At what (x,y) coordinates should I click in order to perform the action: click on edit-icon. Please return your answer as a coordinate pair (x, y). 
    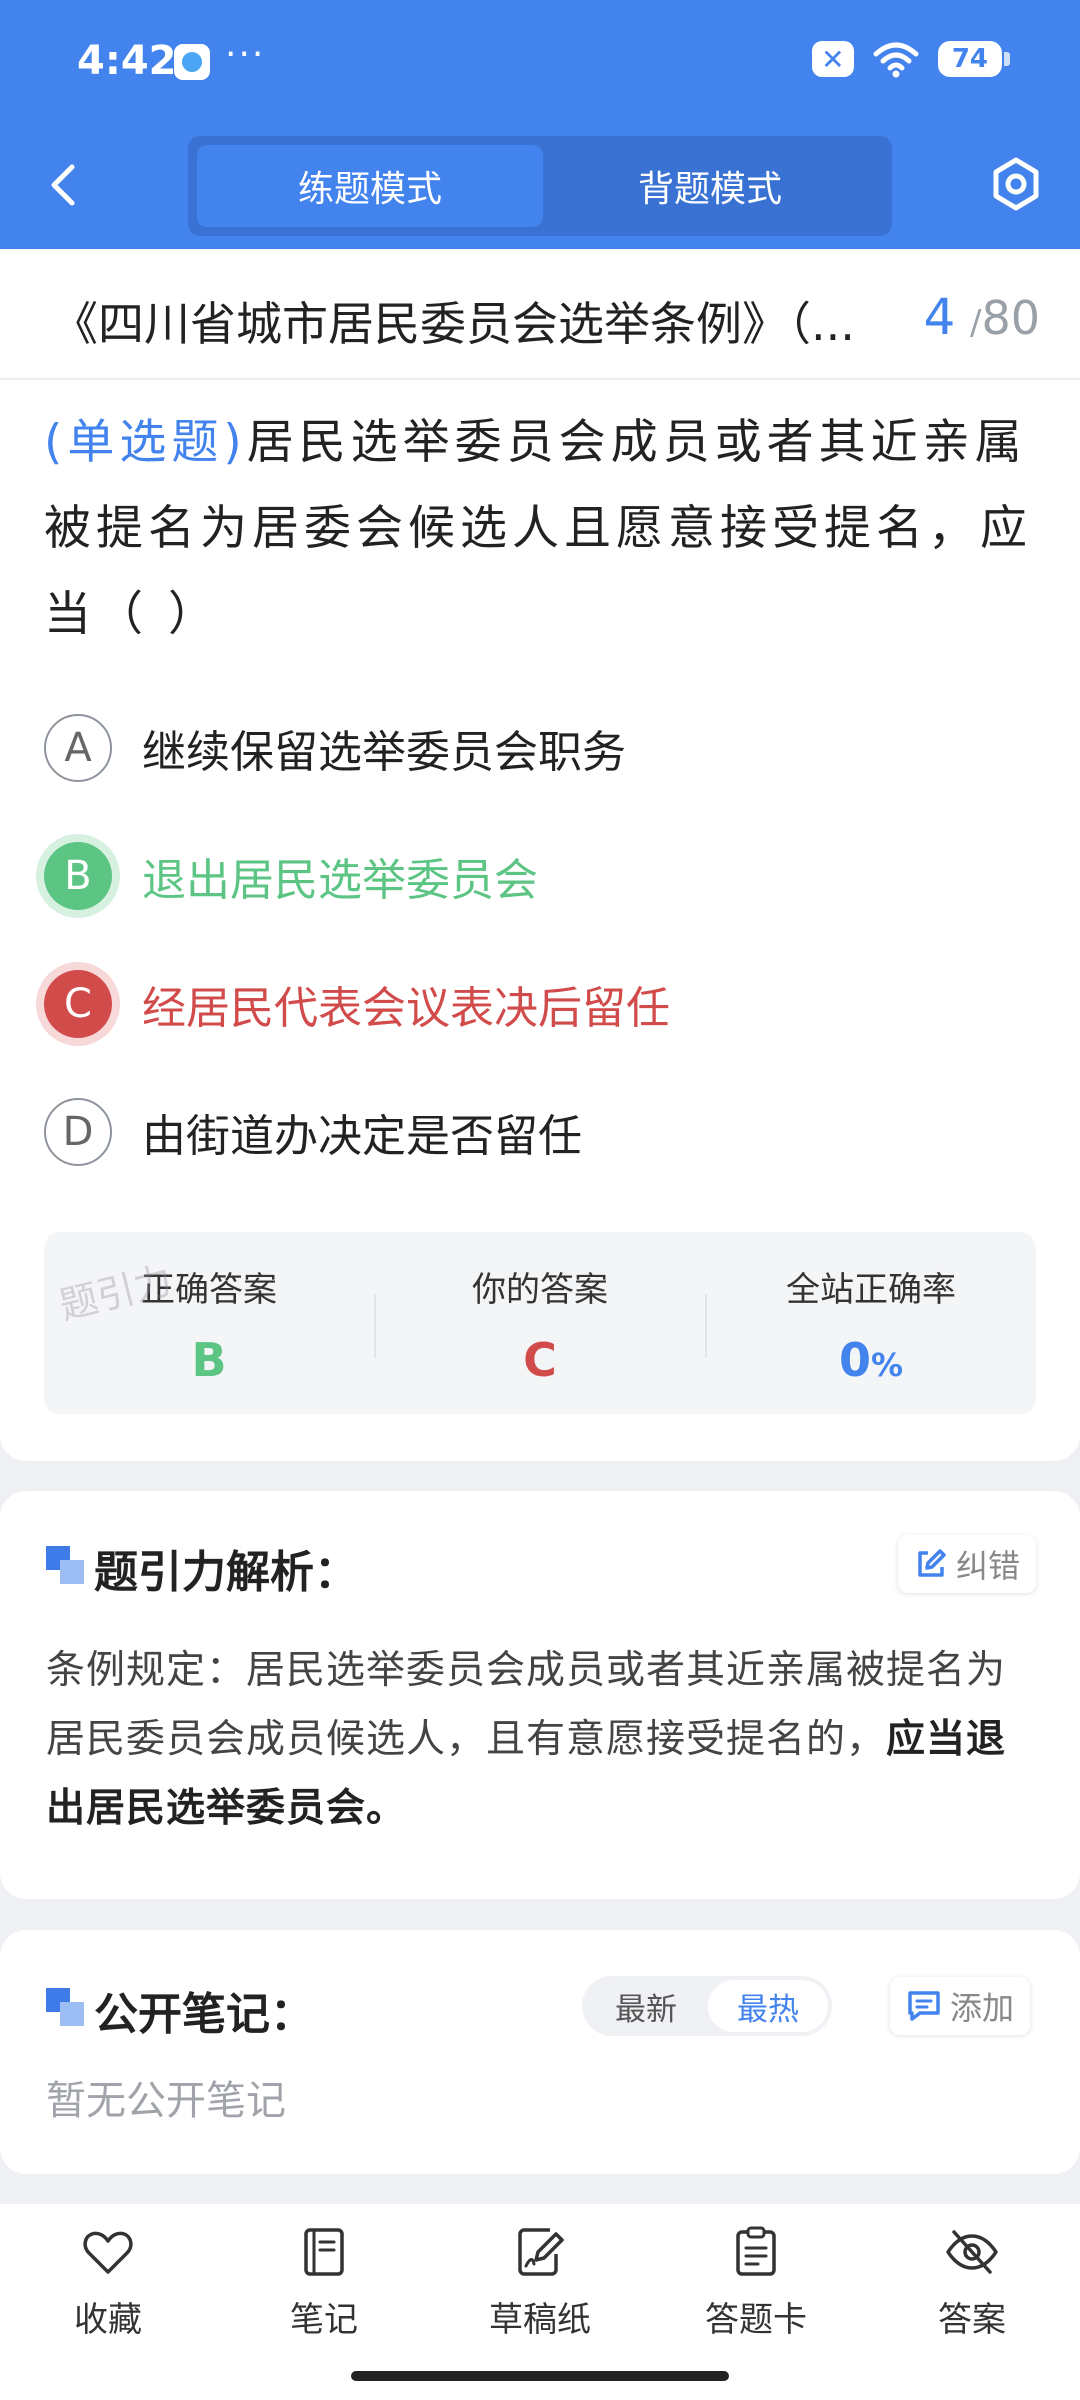
    Looking at the image, I should click on (932, 1563).